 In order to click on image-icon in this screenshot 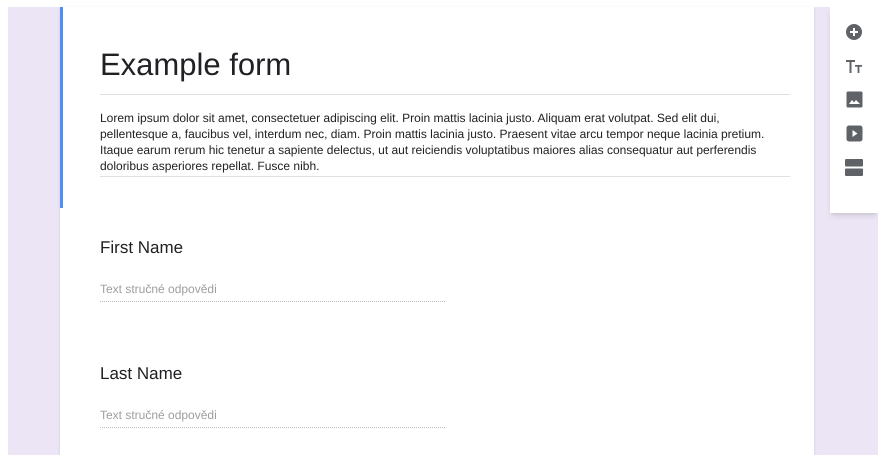, I will do `click(854, 99)`.